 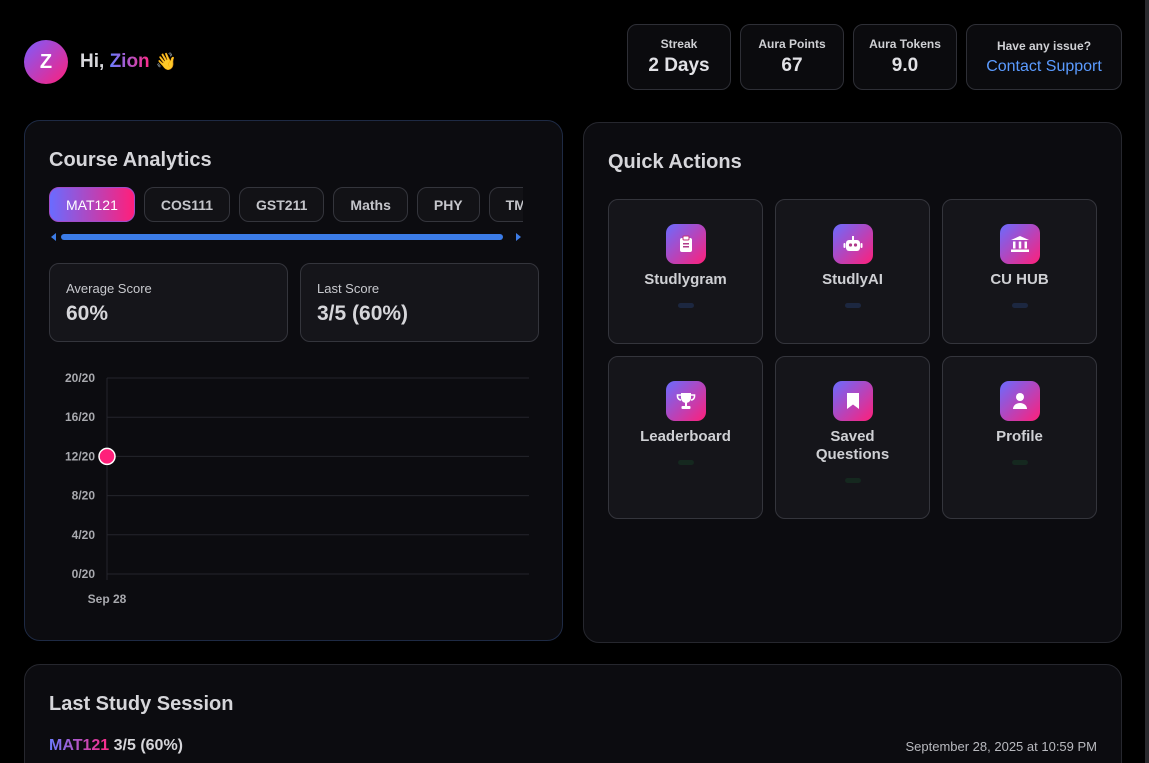 What do you see at coordinates (168, 302) in the screenshot?
I see `average-score-box: Average Score 60%` at bounding box center [168, 302].